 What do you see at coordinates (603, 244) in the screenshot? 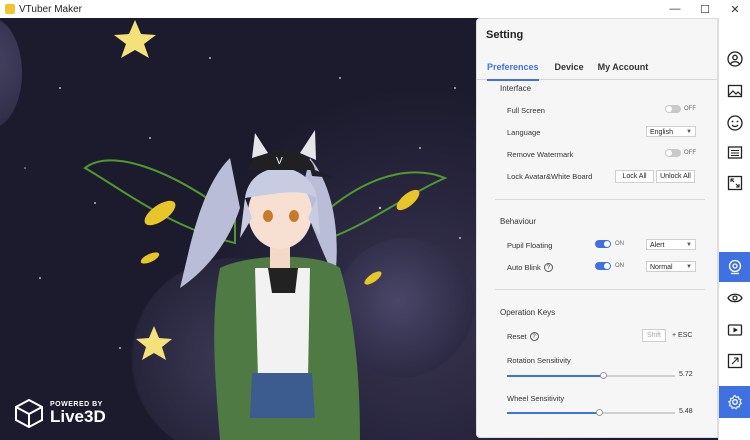
I see `pupil-floating-toggle` at bounding box center [603, 244].